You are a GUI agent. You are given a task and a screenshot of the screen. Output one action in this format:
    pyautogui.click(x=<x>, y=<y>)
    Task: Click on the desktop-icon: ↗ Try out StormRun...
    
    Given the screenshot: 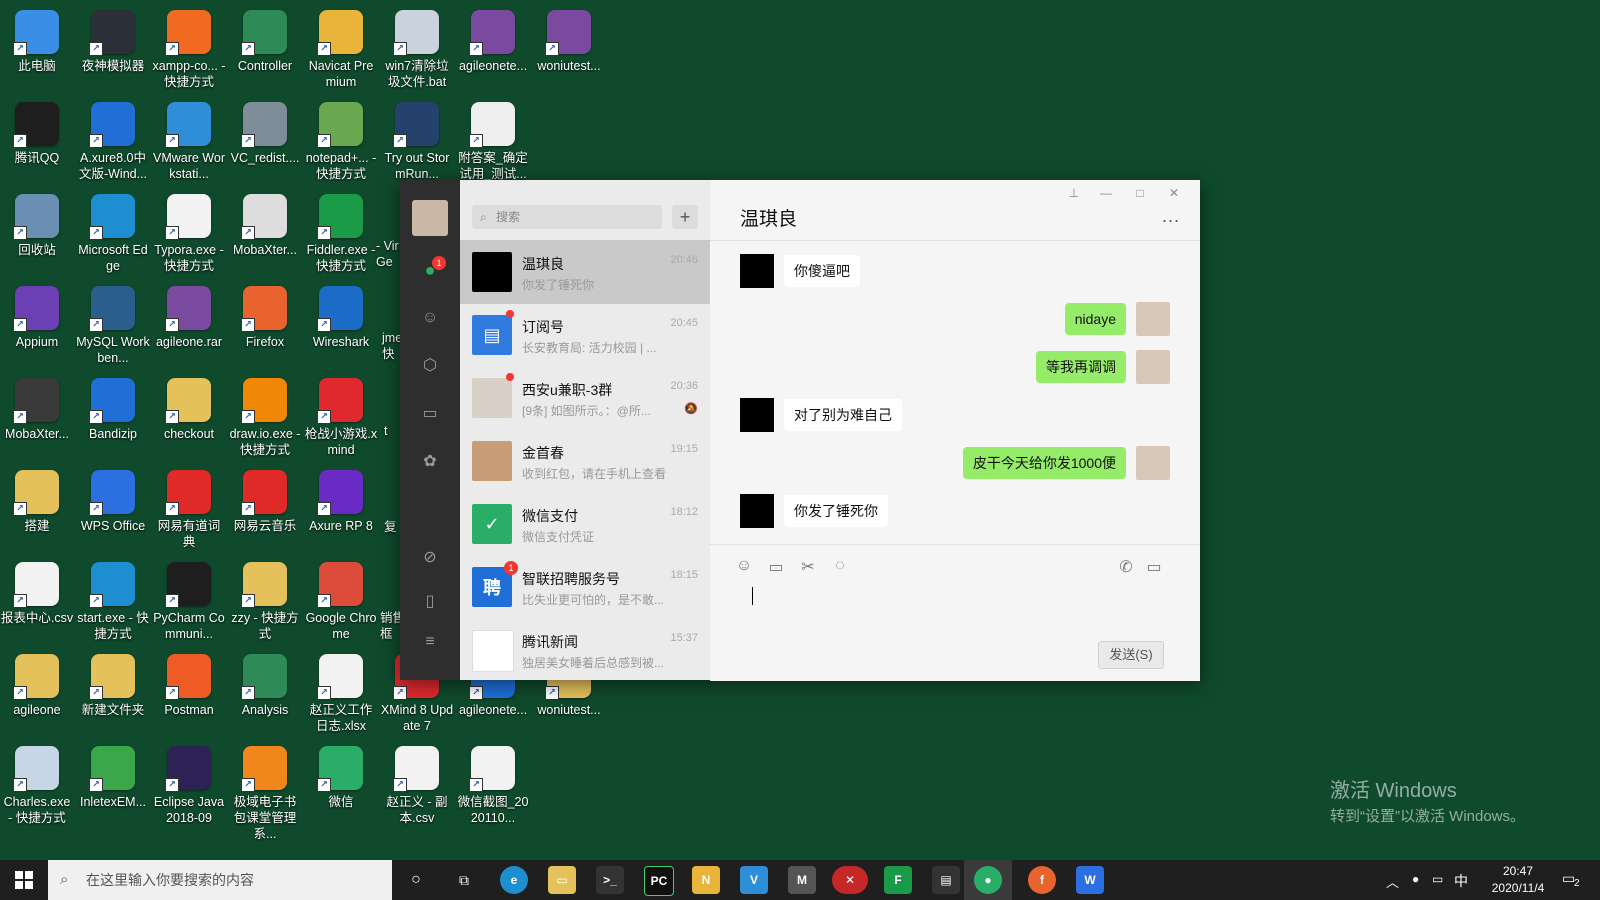 What is the action you would take?
    pyautogui.click(x=417, y=139)
    